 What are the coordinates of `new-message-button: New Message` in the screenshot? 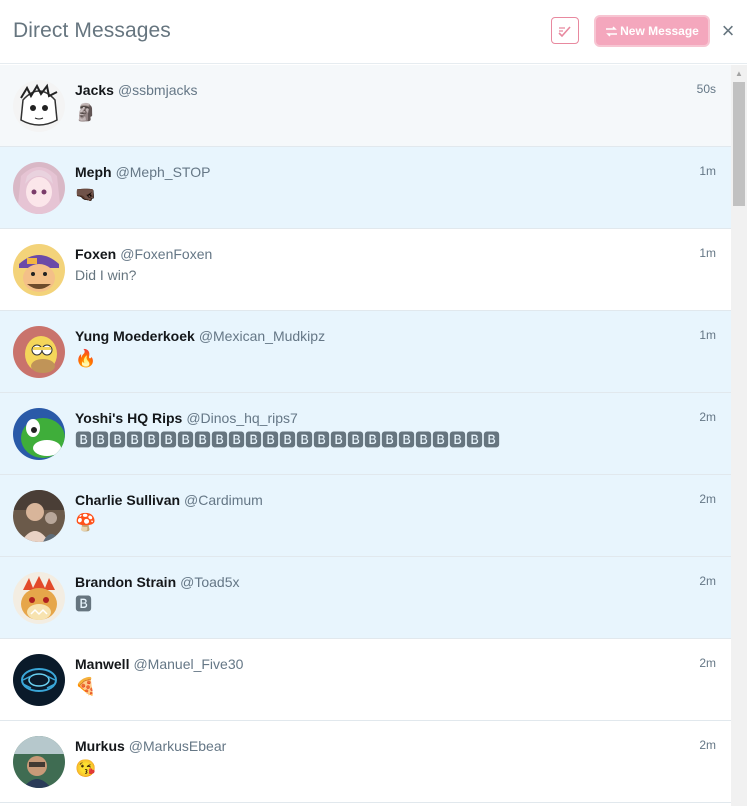 It's located at (652, 31).